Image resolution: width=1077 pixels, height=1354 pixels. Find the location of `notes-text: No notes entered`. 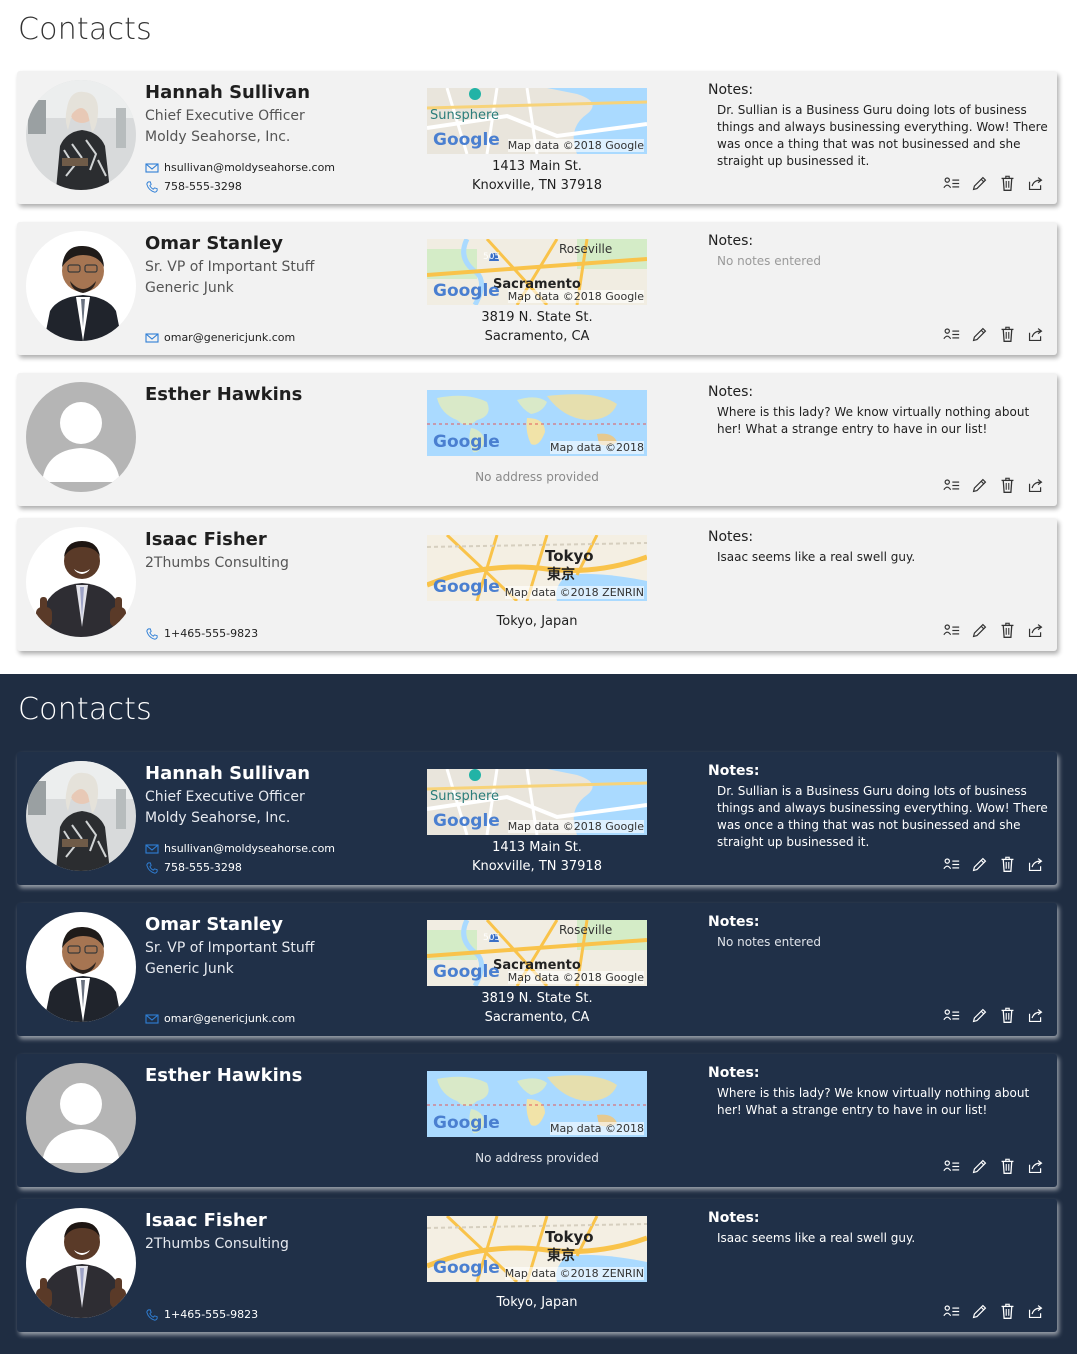

notes-text: No notes entered is located at coordinates (769, 942).